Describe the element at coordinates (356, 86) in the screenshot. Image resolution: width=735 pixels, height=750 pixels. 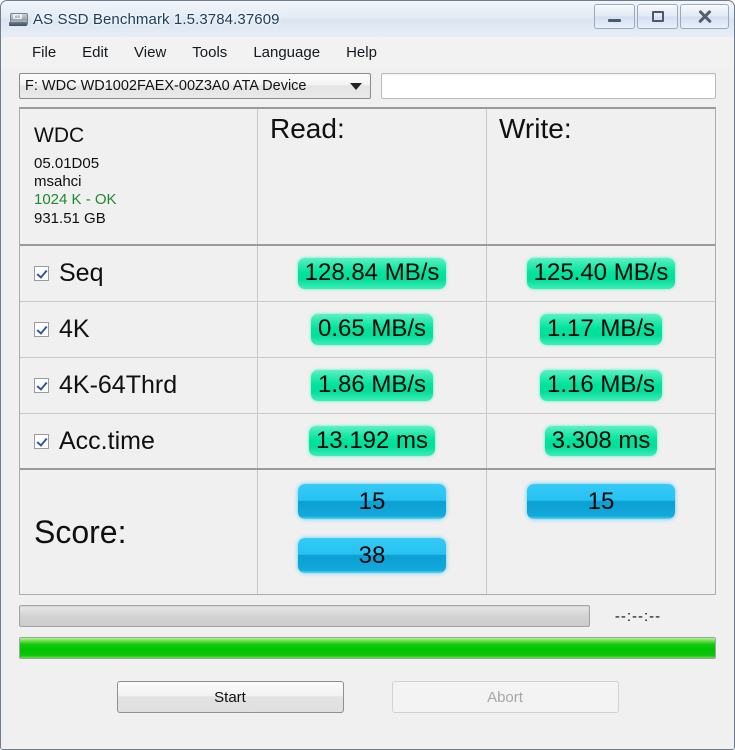
I see `chevron-down-icon` at that location.